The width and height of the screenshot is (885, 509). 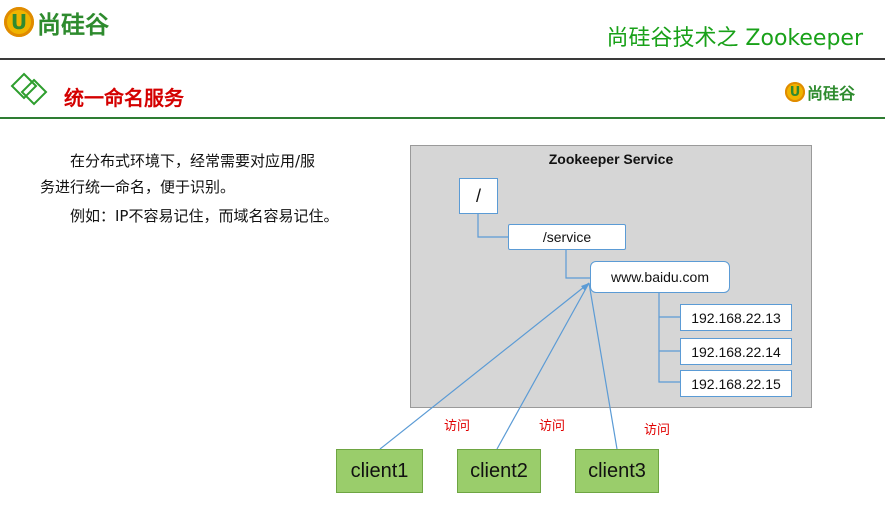 I want to click on small-logo-u-icon: U, so click(x=794, y=92).